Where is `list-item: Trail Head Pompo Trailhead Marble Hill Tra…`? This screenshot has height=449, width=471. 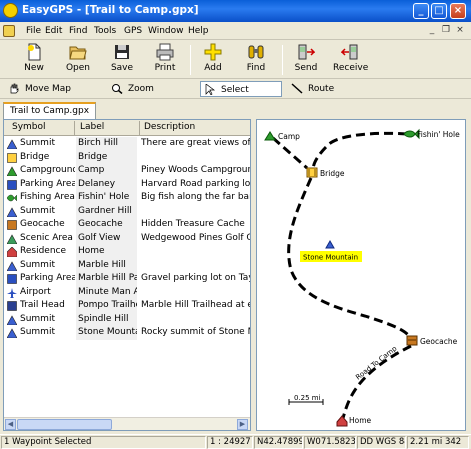 list-item: Trail Head Pompo Trailhead Marble Hill Tra… is located at coordinates (127, 306).